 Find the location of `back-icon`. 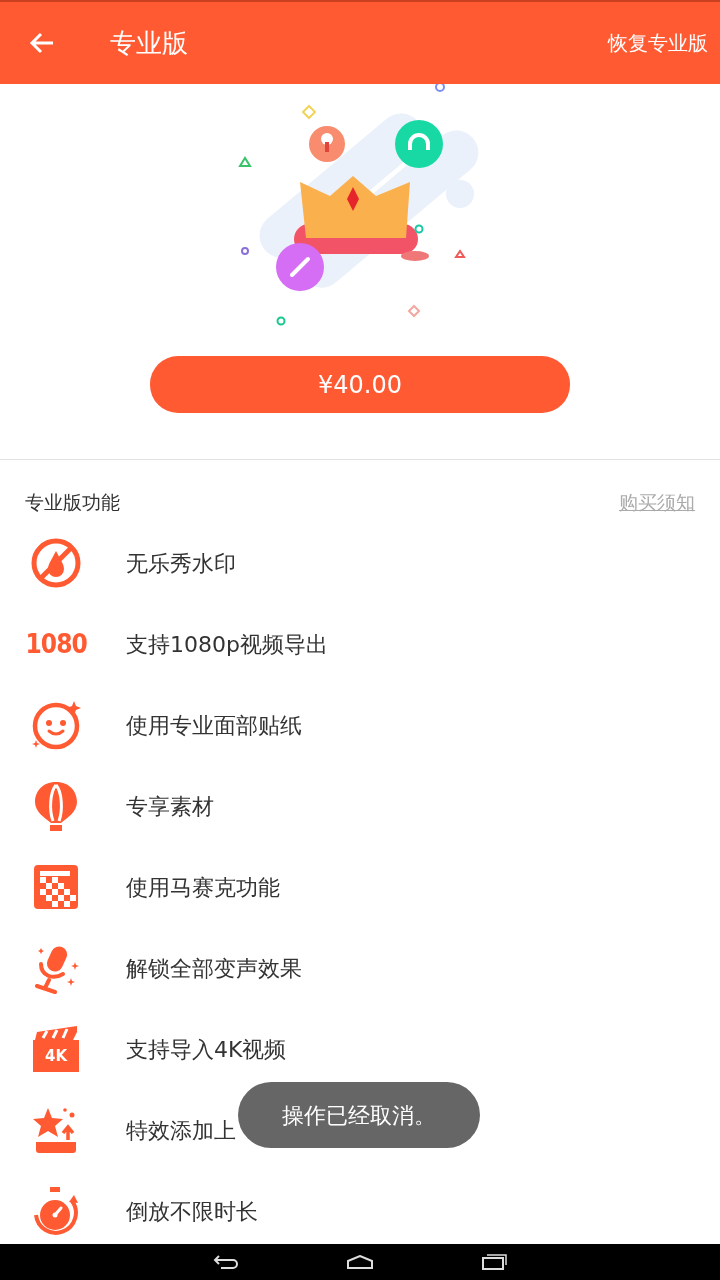

back-icon is located at coordinates (226, 1262).